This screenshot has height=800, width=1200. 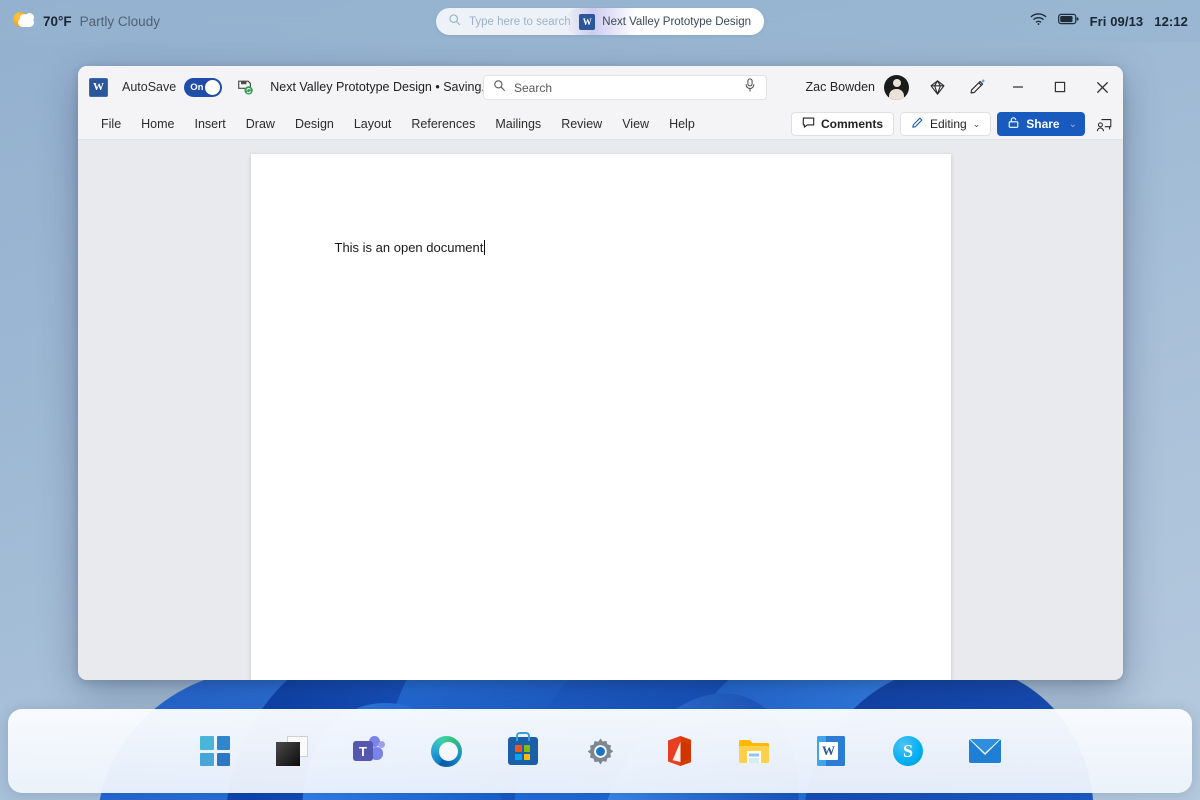 I want to click on edge-icon, so click(x=446, y=751).